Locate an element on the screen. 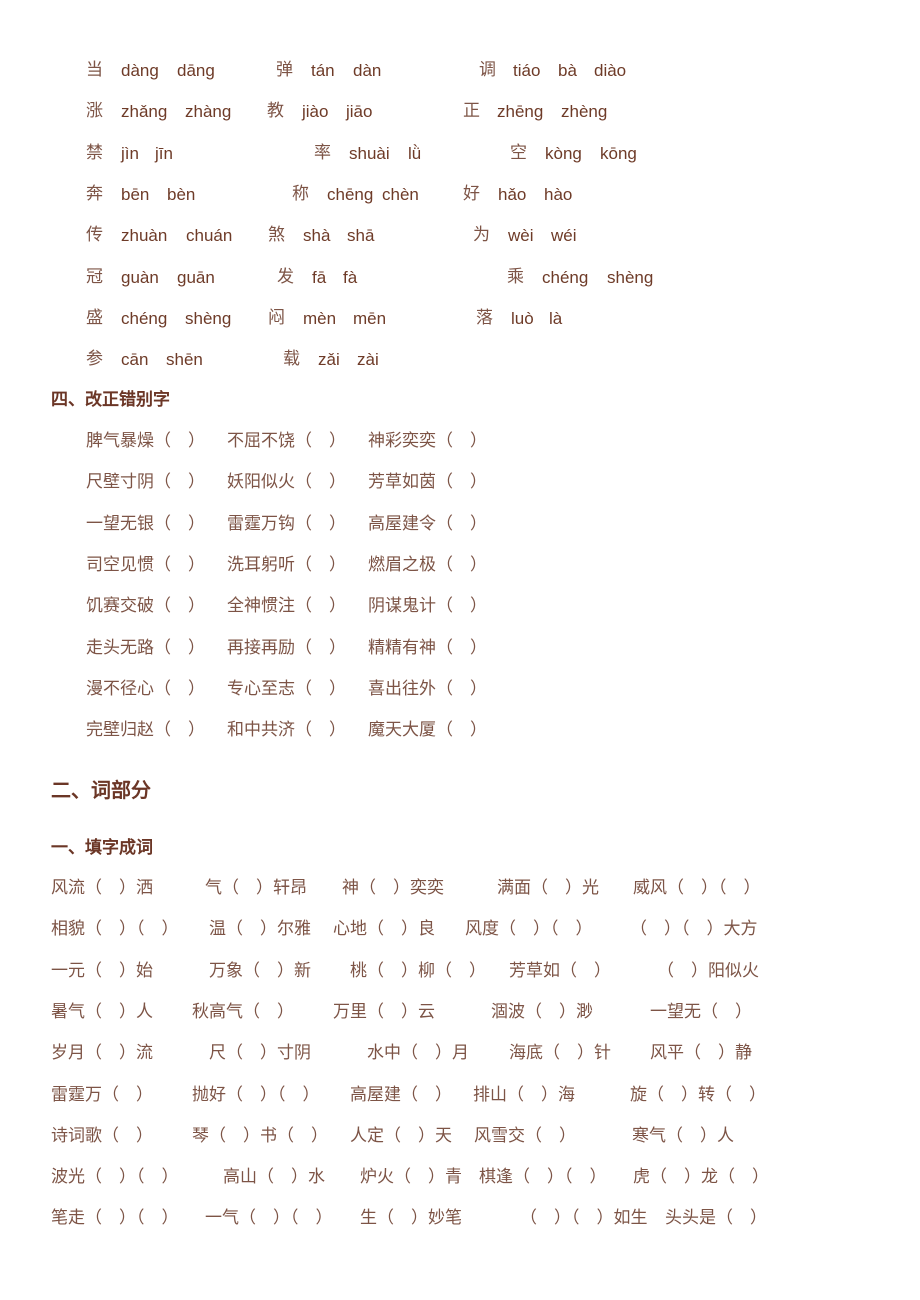  fill-blank-item: 人定（ ）天 is located at coordinates (401, 1136).